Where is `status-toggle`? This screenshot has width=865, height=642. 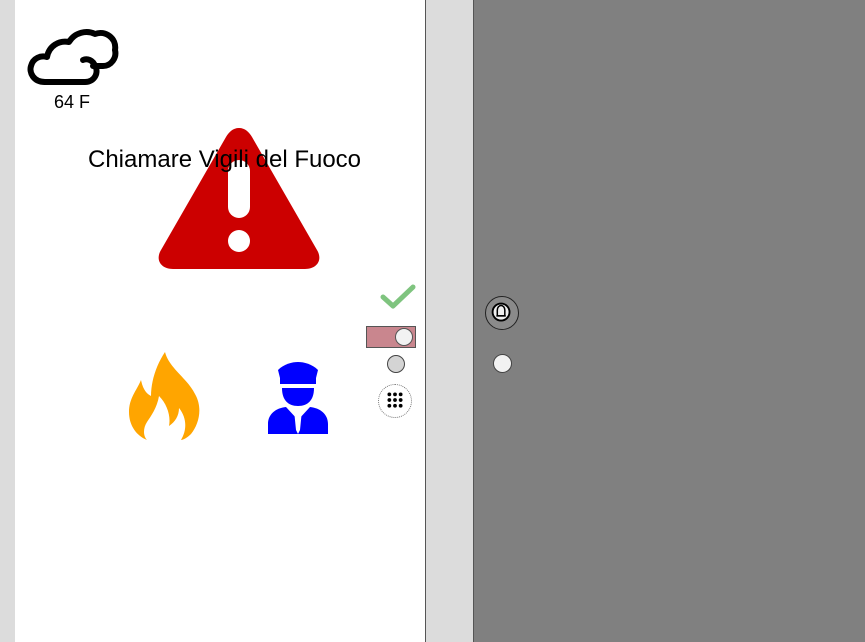 status-toggle is located at coordinates (391, 337).